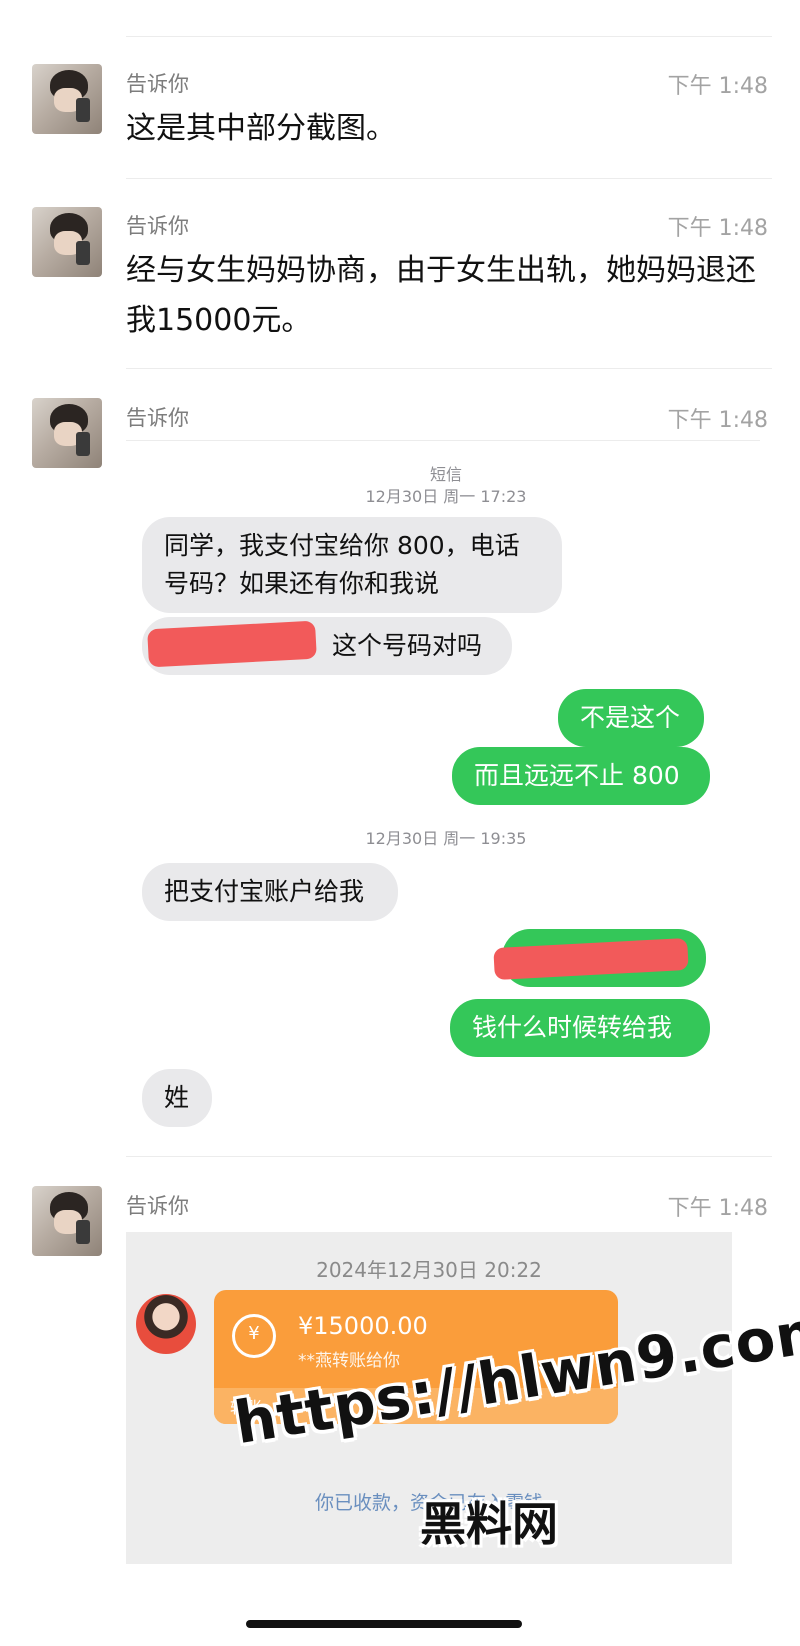 Image resolution: width=800 pixels, height=1646 pixels. Describe the element at coordinates (441, 295) in the screenshot. I see `message-text: 经与女生妈妈协商，由于女生出轨，她妈妈退还我15000元。` at that location.